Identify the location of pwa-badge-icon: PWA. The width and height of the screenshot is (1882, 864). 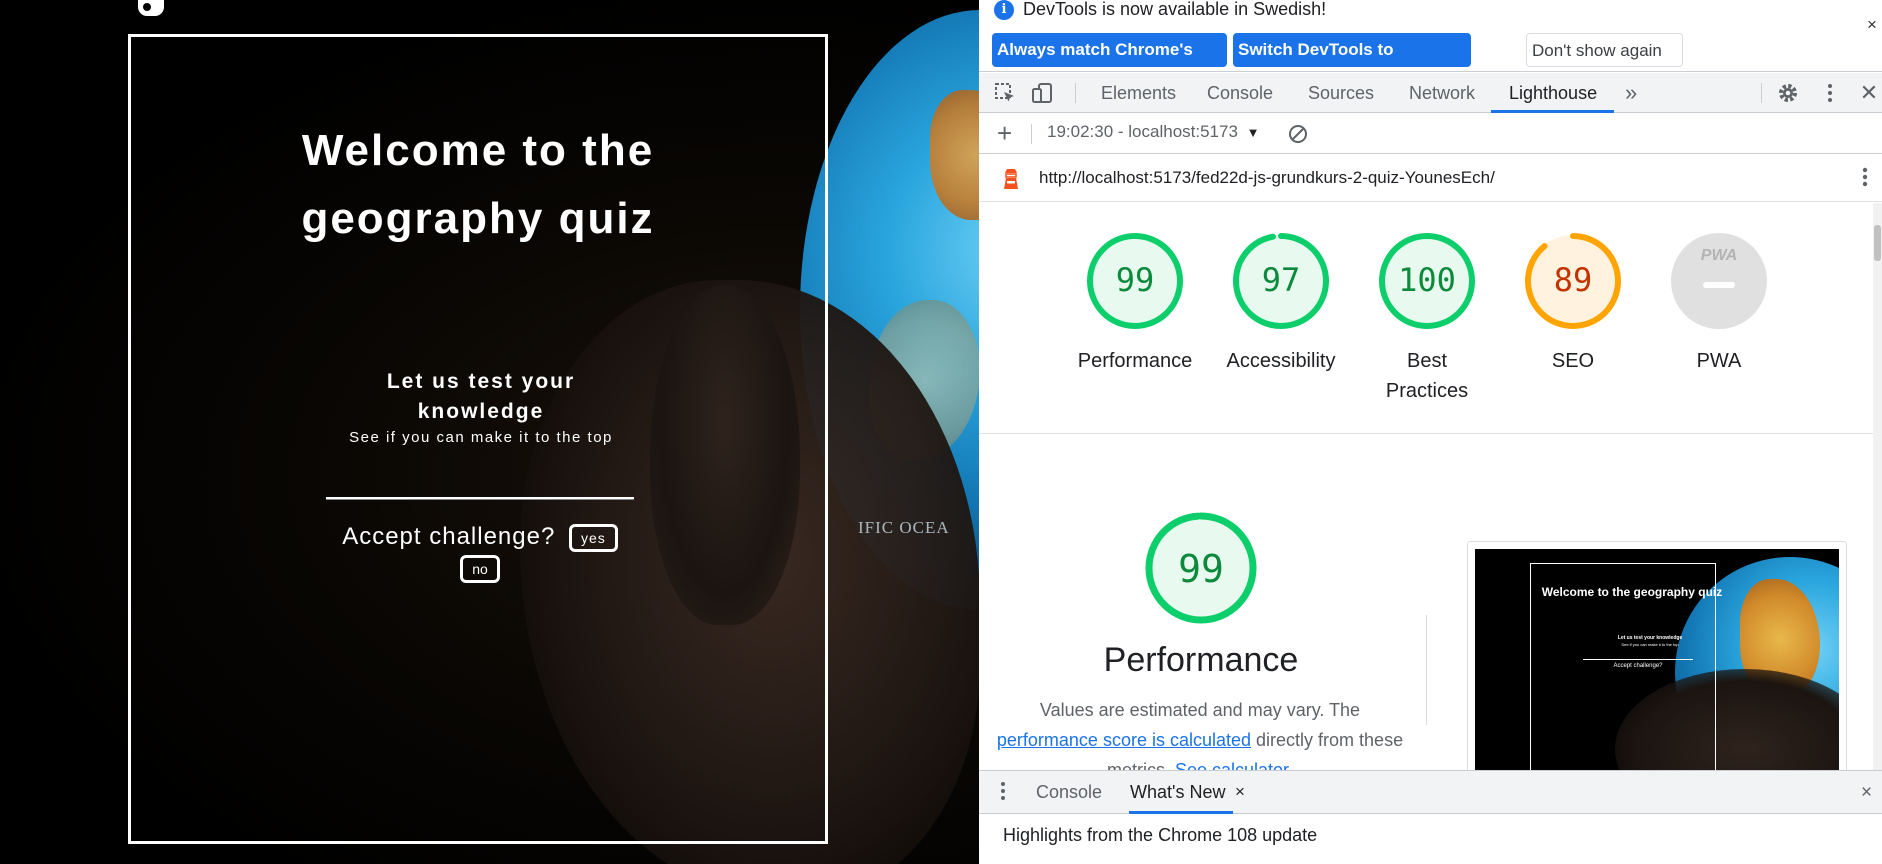
(1719, 255).